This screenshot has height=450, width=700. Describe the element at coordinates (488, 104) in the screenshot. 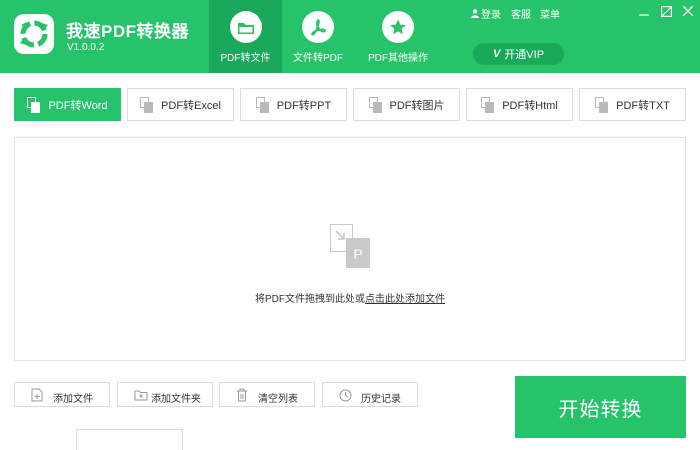

I see `html-file-icon` at that location.